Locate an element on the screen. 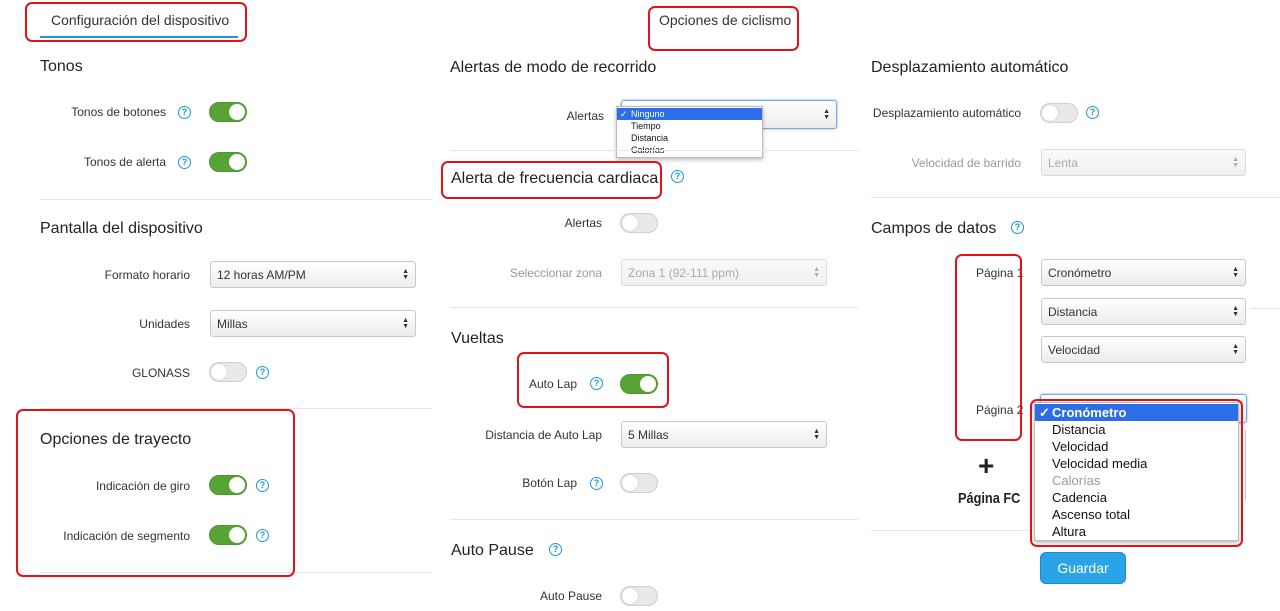 This screenshot has width=1280, height=611. lap-button-label: Botón Lap is located at coordinates (549, 483).